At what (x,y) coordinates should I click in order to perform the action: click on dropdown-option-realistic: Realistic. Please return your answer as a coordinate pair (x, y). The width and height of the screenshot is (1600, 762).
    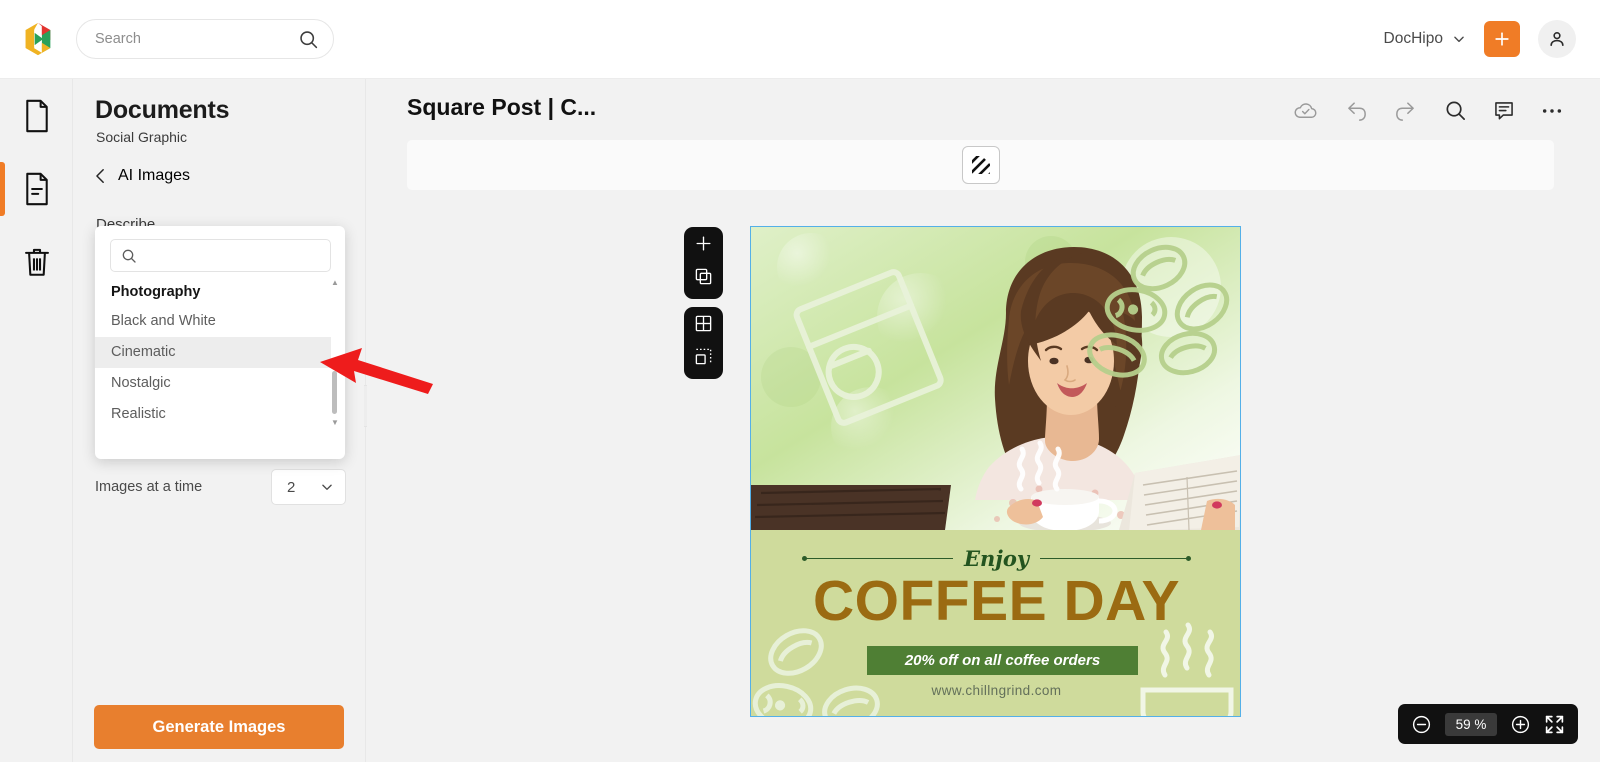
    Looking at the image, I should click on (213, 414).